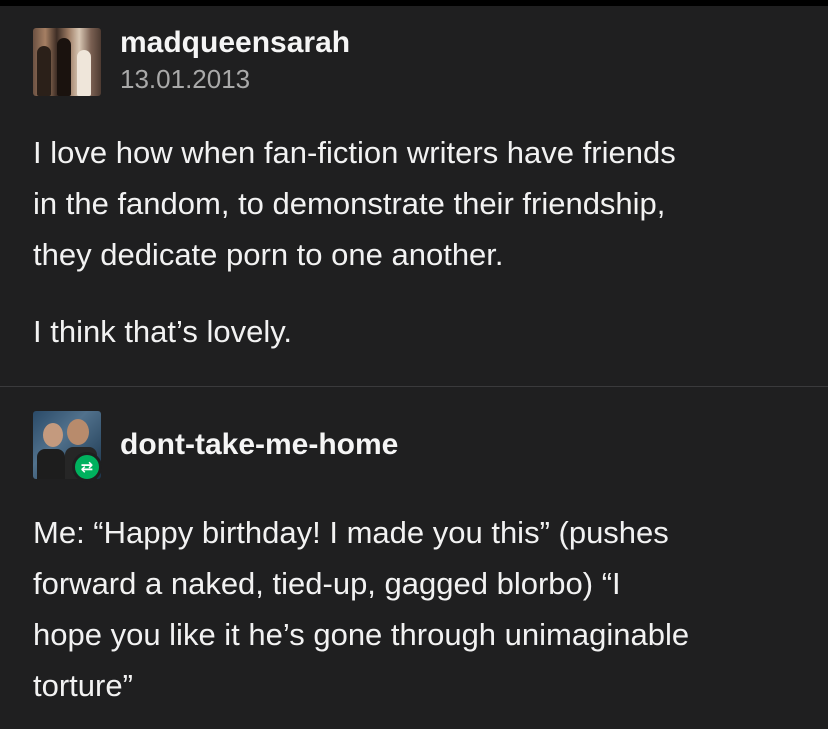 The image size is (828, 729). I want to click on username-link: madqueensarah, so click(235, 43).